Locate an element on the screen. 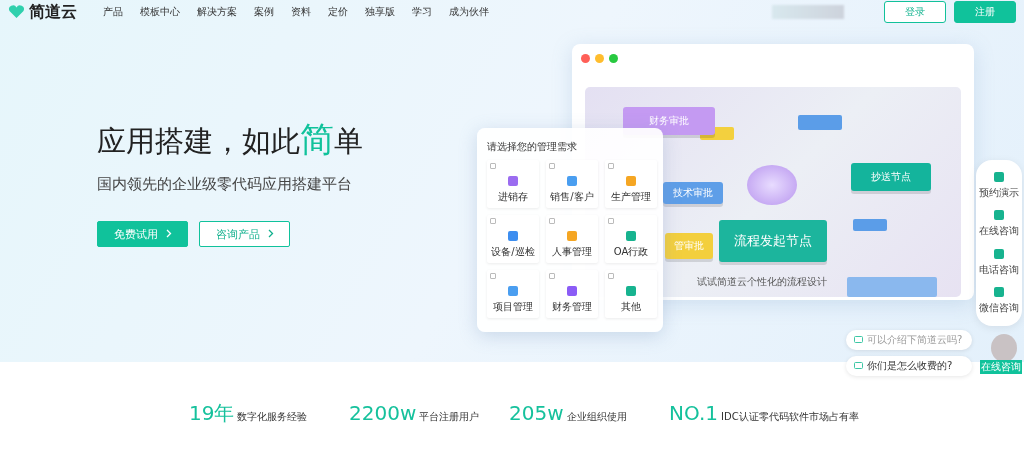 This screenshot has height=474, width=1024. need-option: OA行政 is located at coordinates (631, 239).